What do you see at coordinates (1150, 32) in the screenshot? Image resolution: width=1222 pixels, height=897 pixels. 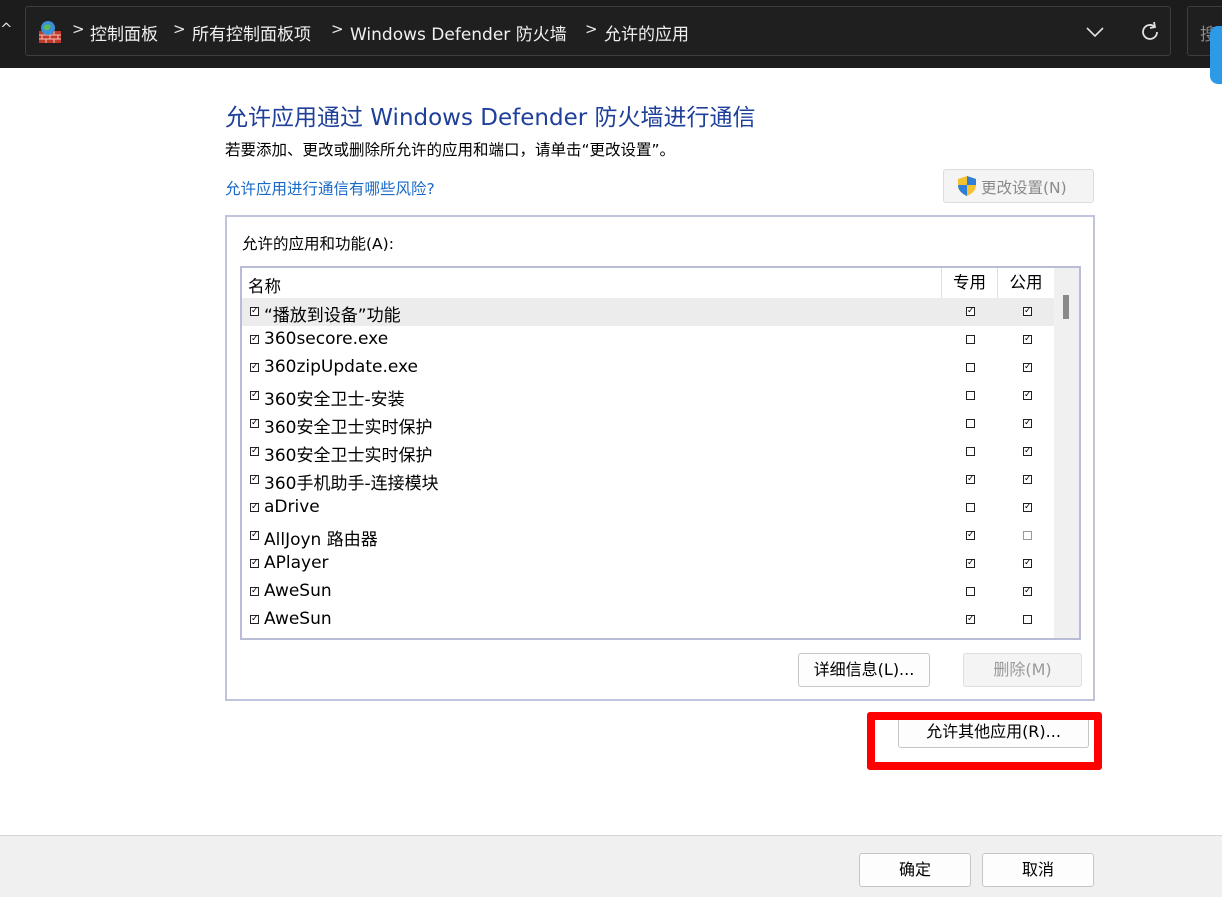 I see `refresh-icon` at bounding box center [1150, 32].